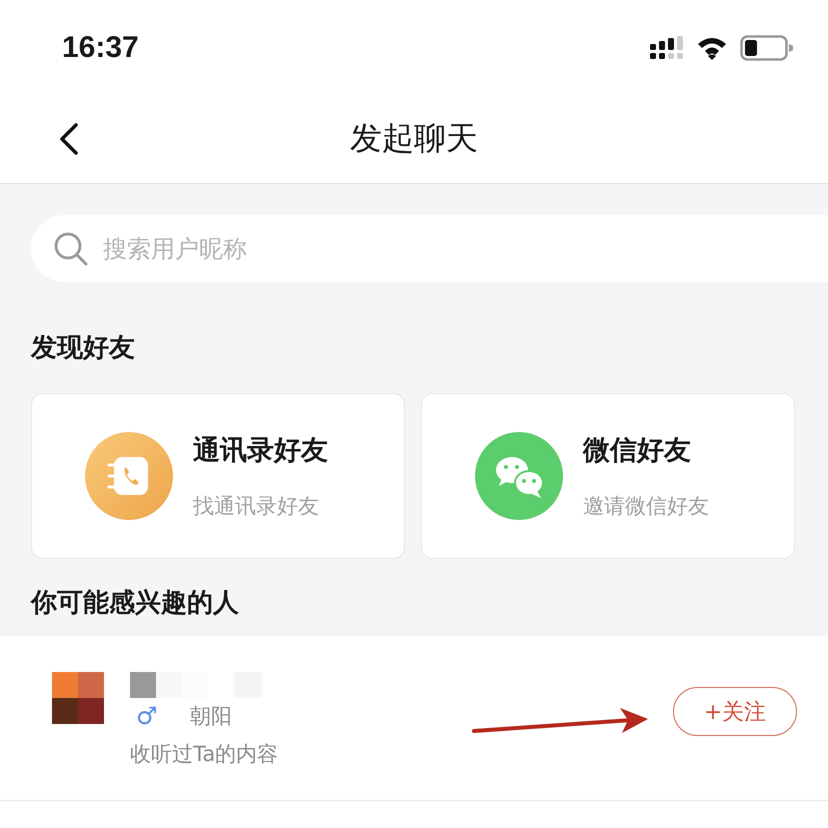 The image size is (828, 828). Describe the element at coordinates (667, 48) in the screenshot. I see `signal-icon` at that location.